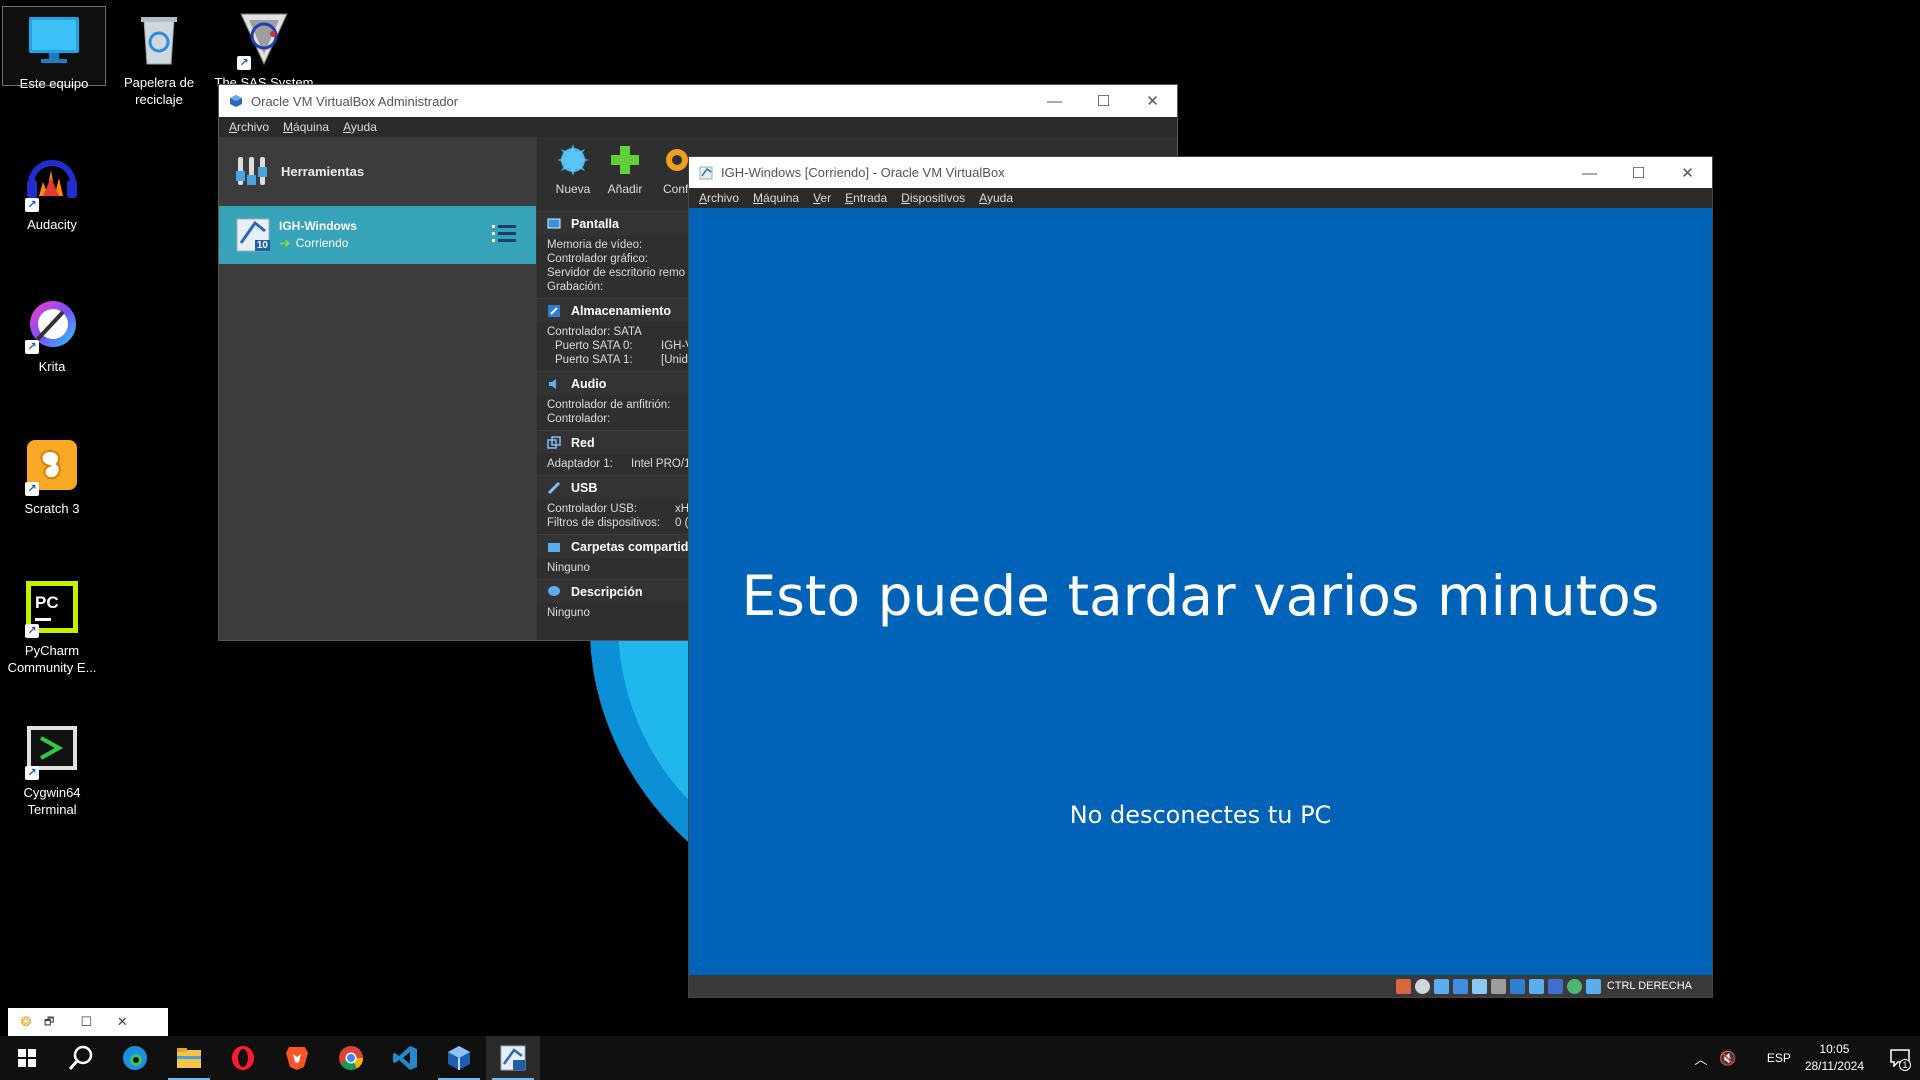 The height and width of the screenshot is (1080, 1920). I want to click on taskbar-virtualbox-manager, so click(459, 1058).